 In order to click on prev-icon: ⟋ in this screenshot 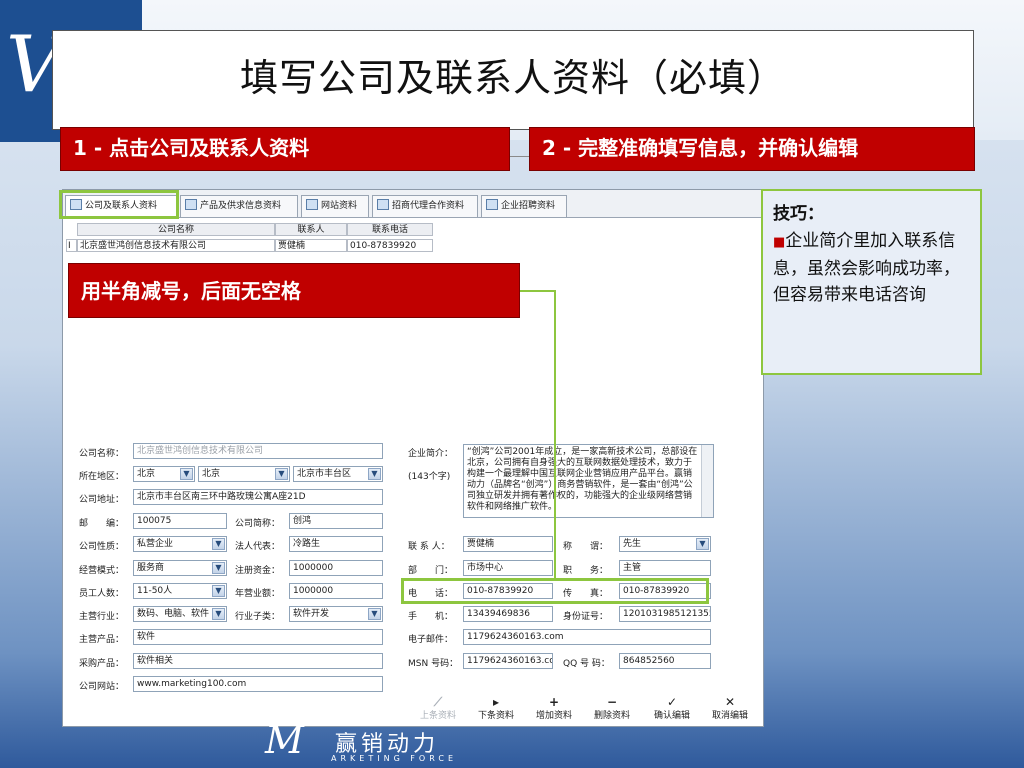, I will do `click(438, 702)`.